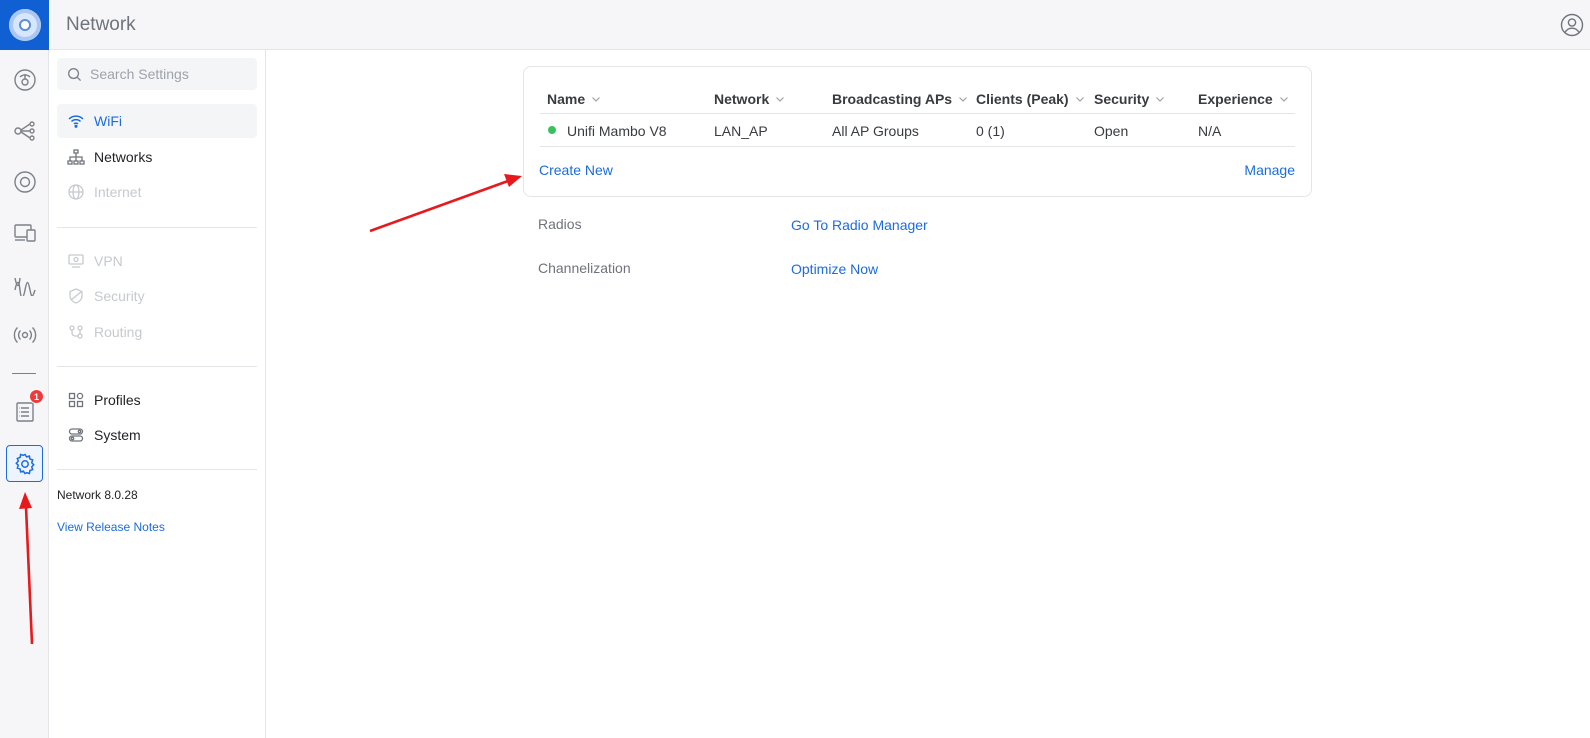 Image resolution: width=1590 pixels, height=738 pixels. What do you see at coordinates (25, 284) in the screenshot?
I see `insights-icon` at bounding box center [25, 284].